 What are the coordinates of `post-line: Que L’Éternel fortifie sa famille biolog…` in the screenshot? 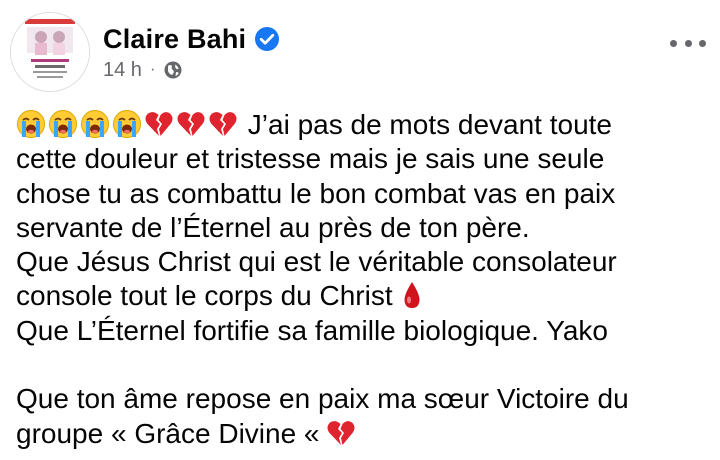 It's located at (361, 331).